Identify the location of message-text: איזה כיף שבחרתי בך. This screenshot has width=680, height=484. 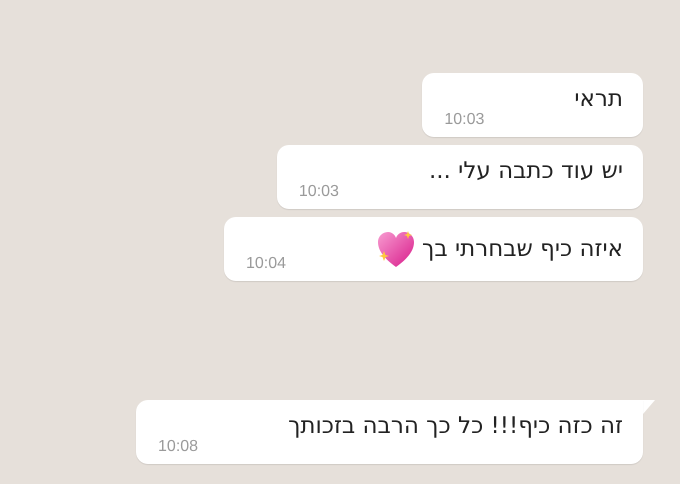
(522, 249).